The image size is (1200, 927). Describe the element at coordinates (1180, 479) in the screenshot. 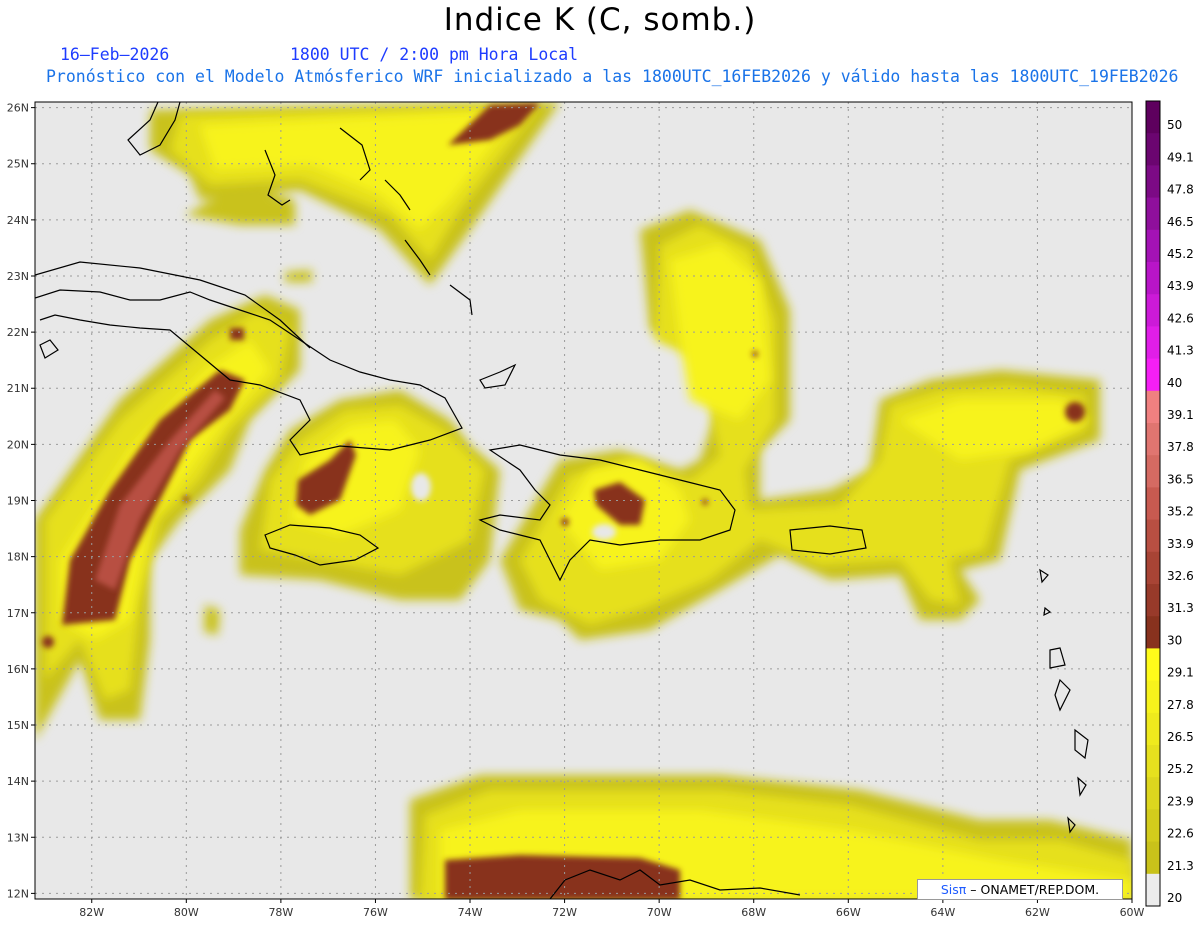

I see `colorbar-label: 36.5` at that location.